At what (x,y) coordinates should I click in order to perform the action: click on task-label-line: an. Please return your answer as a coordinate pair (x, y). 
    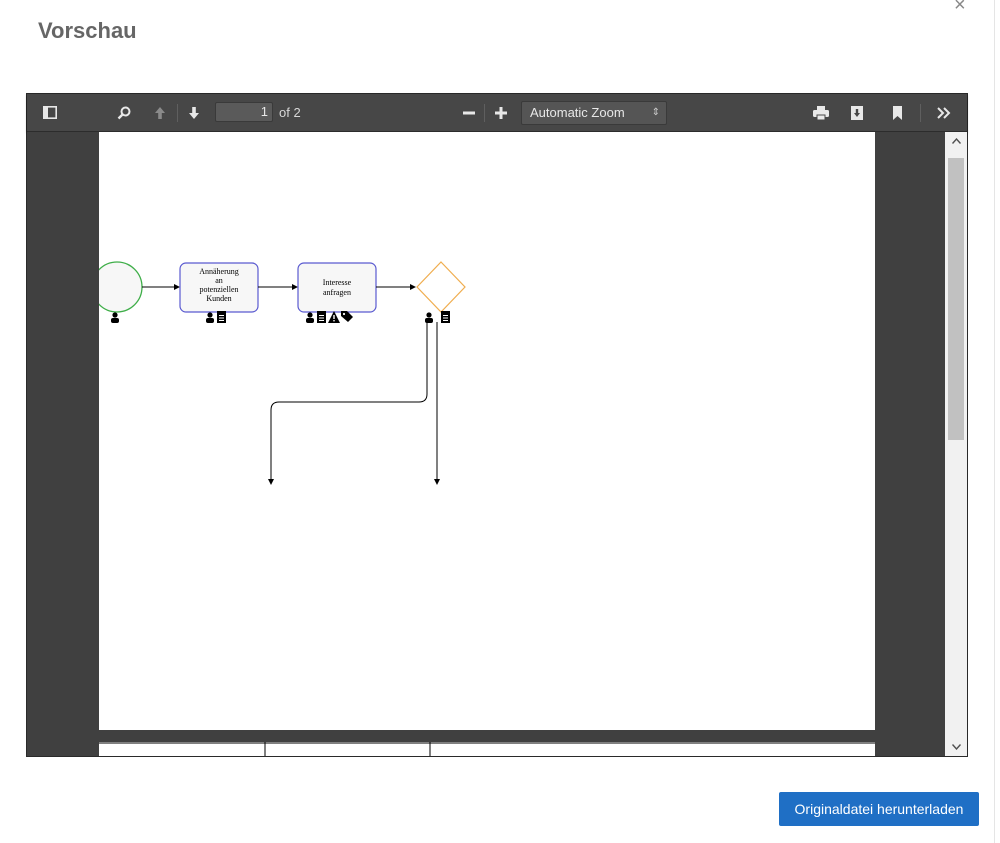
    Looking at the image, I should click on (219, 280).